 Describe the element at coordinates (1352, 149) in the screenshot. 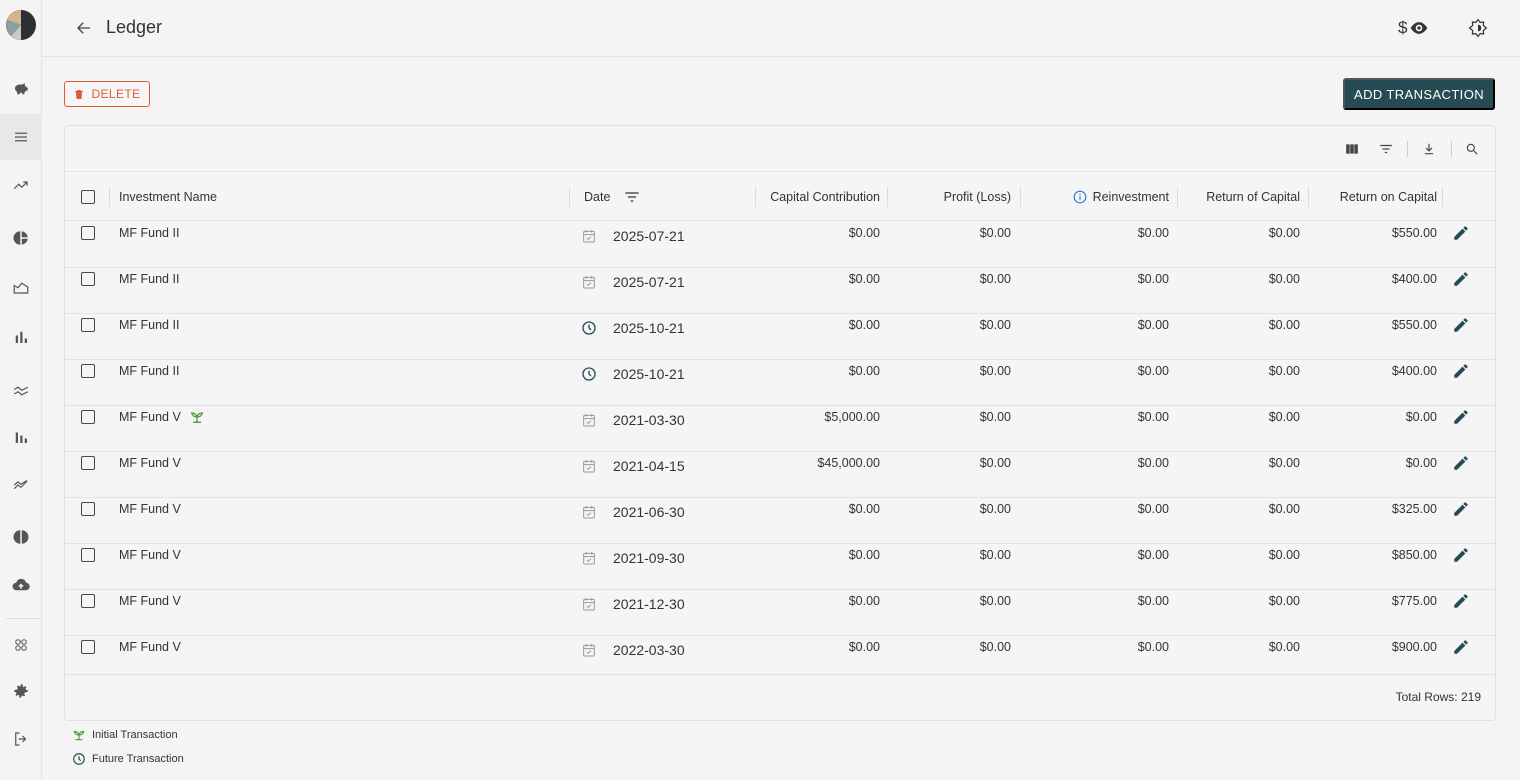

I see `columns-icon` at that location.